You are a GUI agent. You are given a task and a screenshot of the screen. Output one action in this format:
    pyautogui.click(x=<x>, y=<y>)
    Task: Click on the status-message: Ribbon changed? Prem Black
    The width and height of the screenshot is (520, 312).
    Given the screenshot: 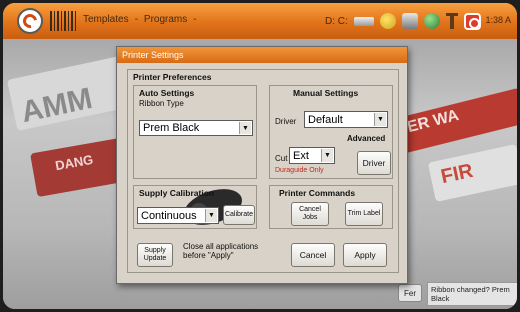 What is the action you would take?
    pyautogui.click(x=472, y=294)
    